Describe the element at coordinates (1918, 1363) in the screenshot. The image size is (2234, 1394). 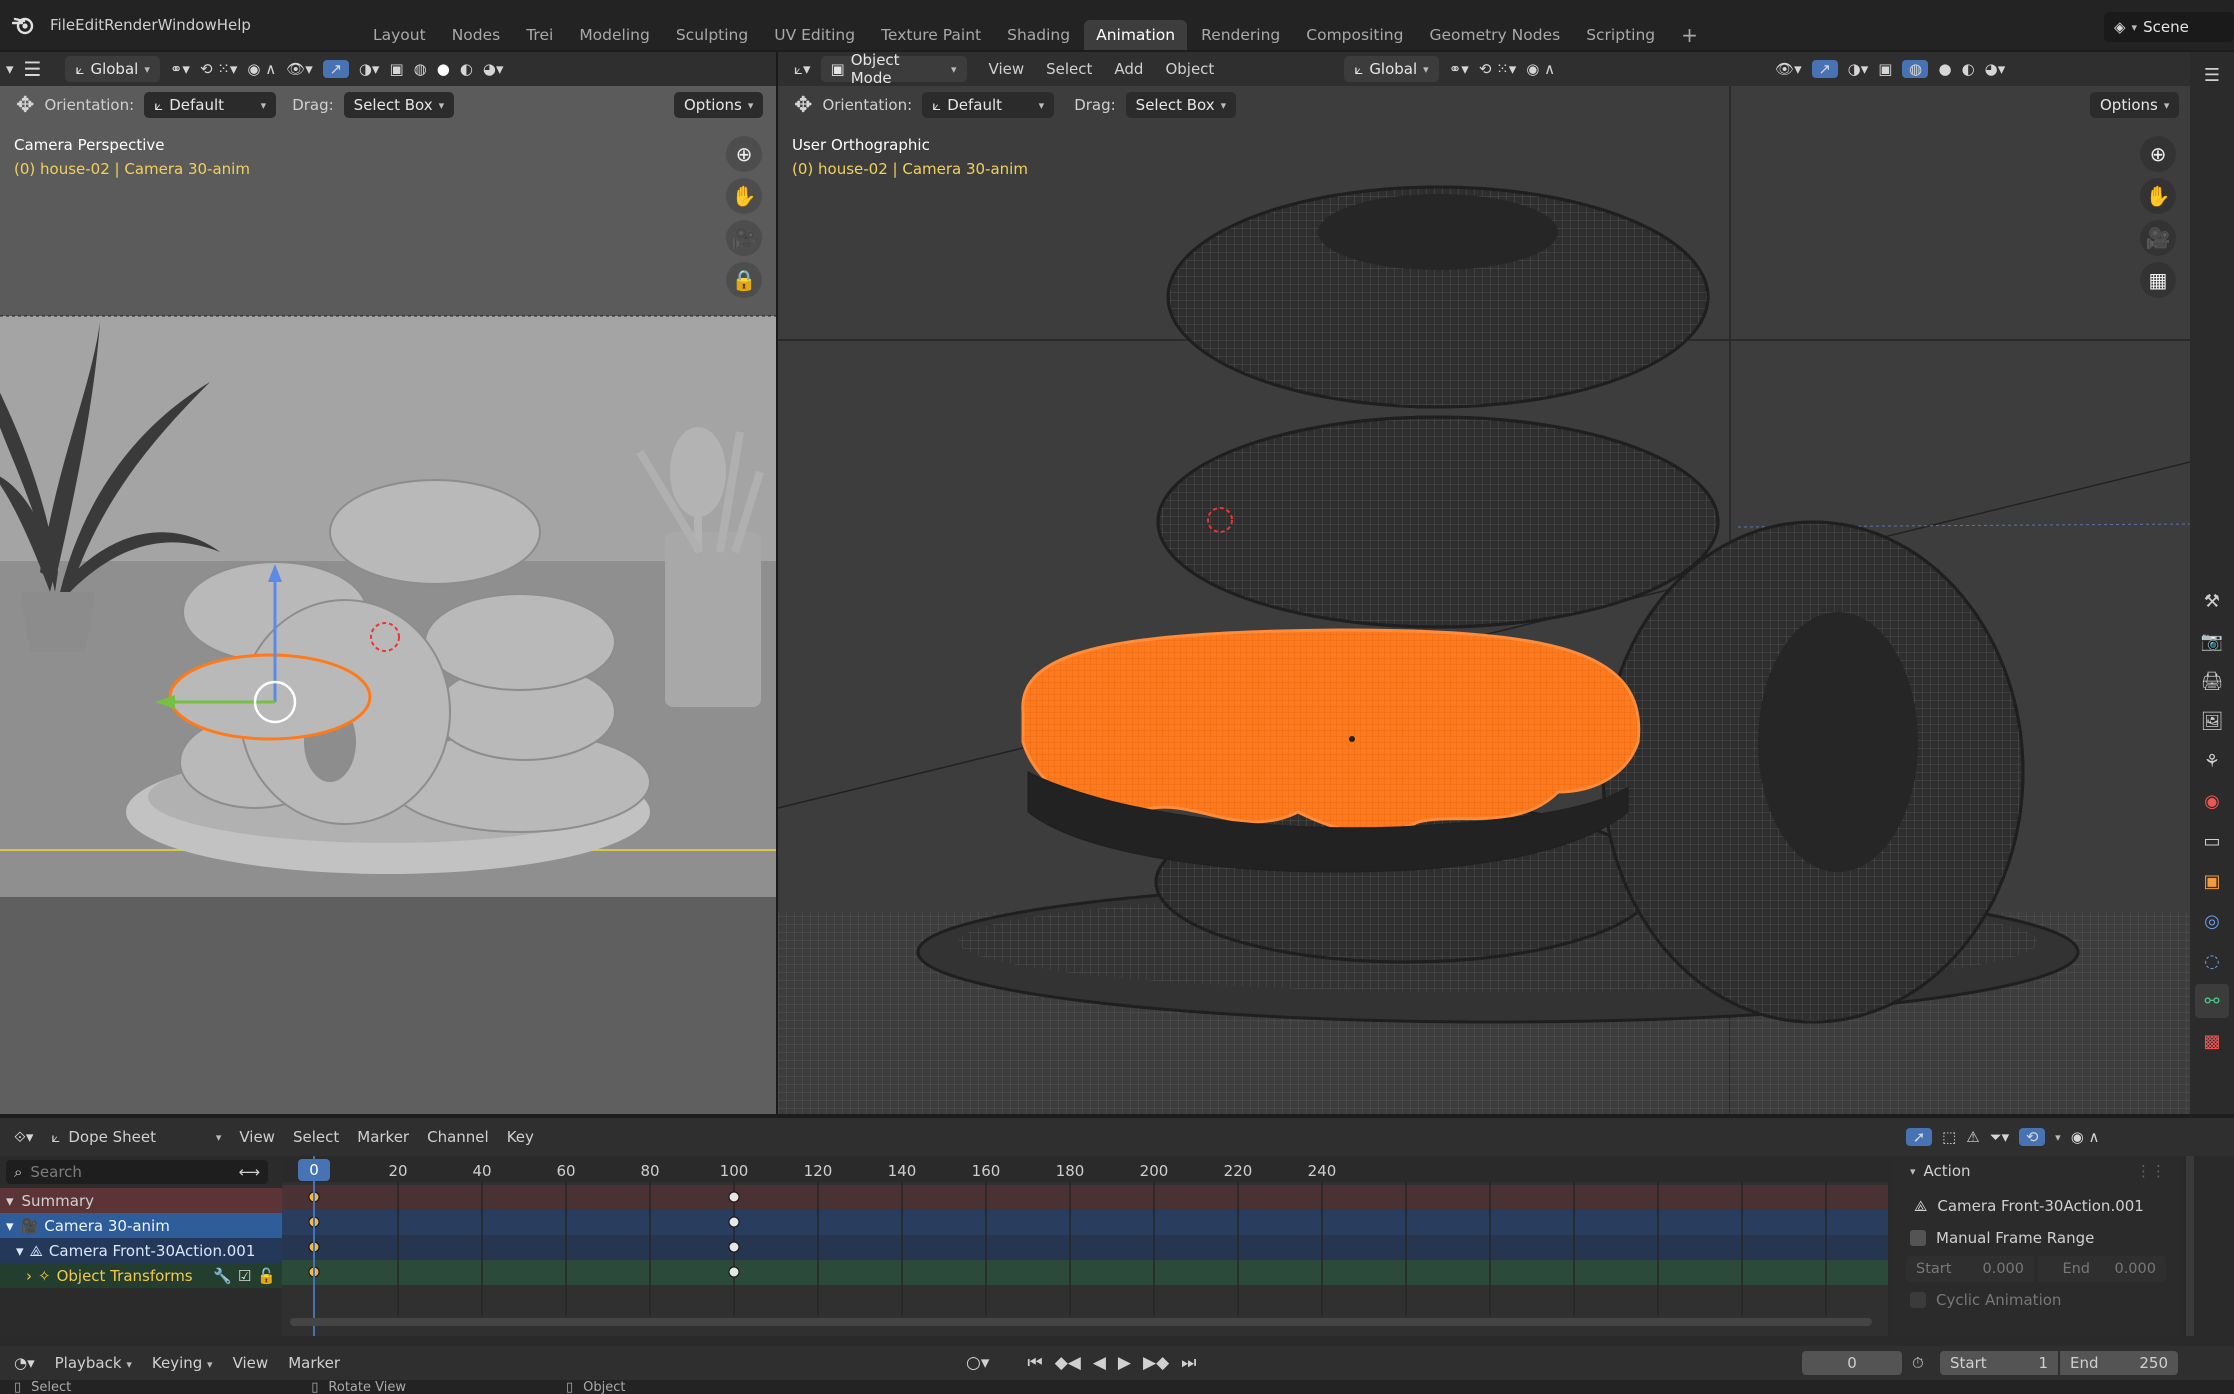
I see `stopwatch-icon: ⏱` at that location.